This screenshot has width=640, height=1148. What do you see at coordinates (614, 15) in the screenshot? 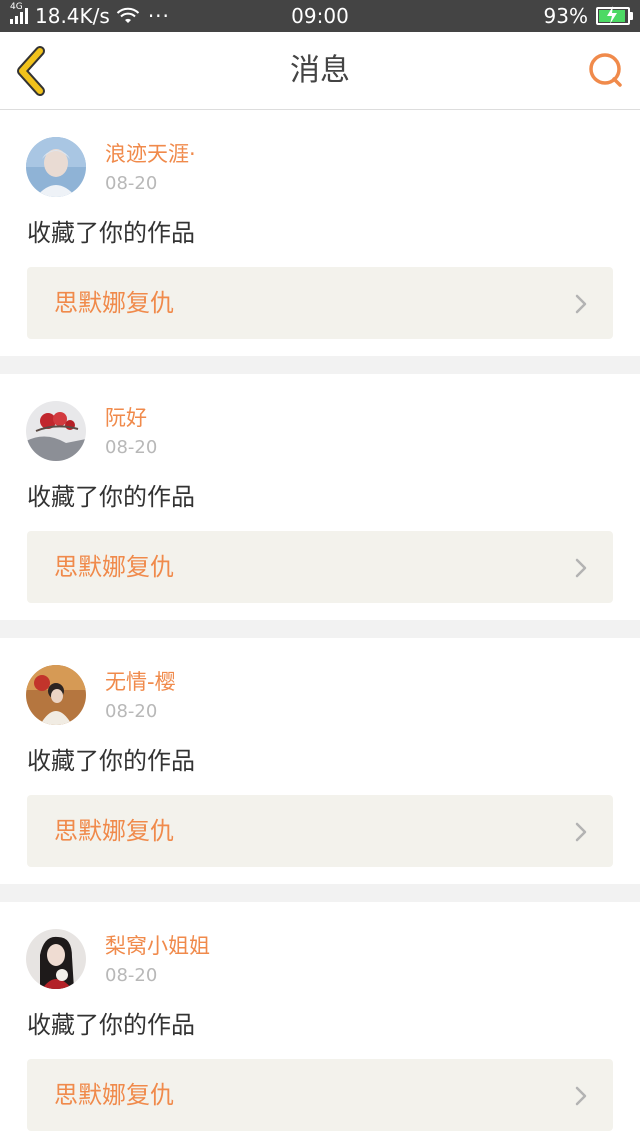
I see `battery-icon` at bounding box center [614, 15].